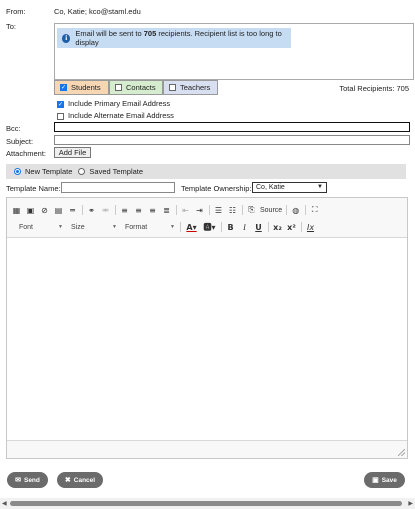 This screenshot has height=509, width=415. Describe the element at coordinates (11, 26) in the screenshot. I see `to-label: To:` at that location.